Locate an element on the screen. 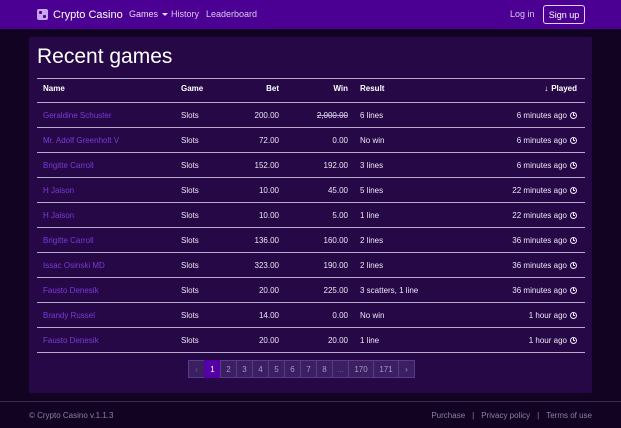  table-top-border is located at coordinates (311, 78).